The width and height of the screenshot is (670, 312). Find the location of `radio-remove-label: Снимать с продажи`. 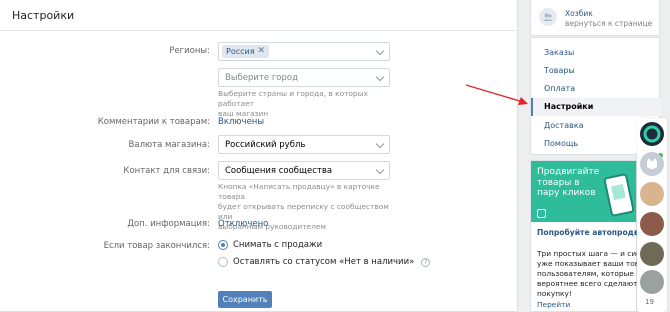

radio-remove-label: Снимать с продажи is located at coordinates (278, 245).